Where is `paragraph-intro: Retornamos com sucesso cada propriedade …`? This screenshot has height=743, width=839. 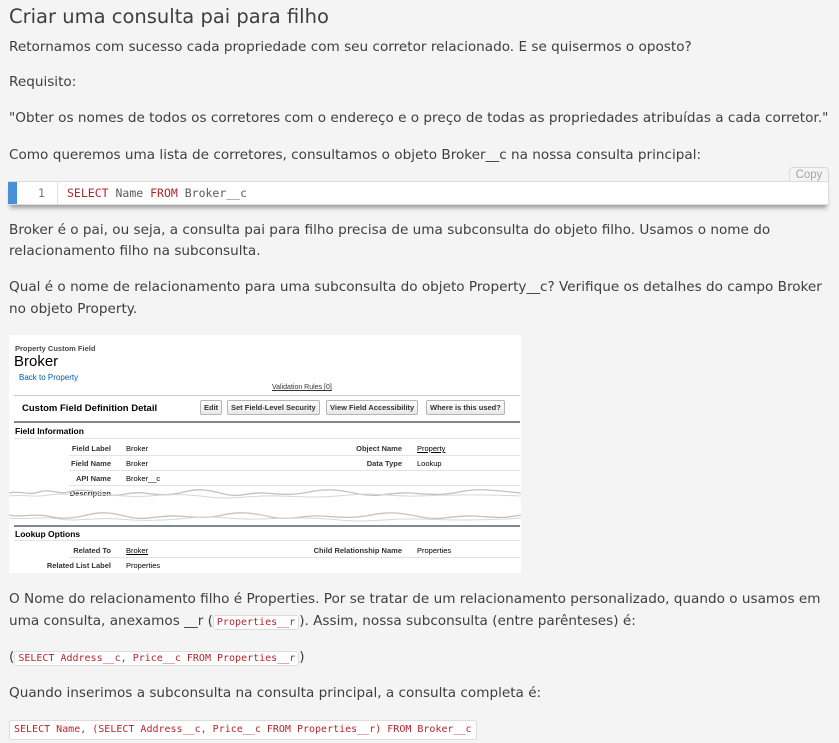
paragraph-intro: Retornamos com sucesso cada propriedade … is located at coordinates (350, 47).